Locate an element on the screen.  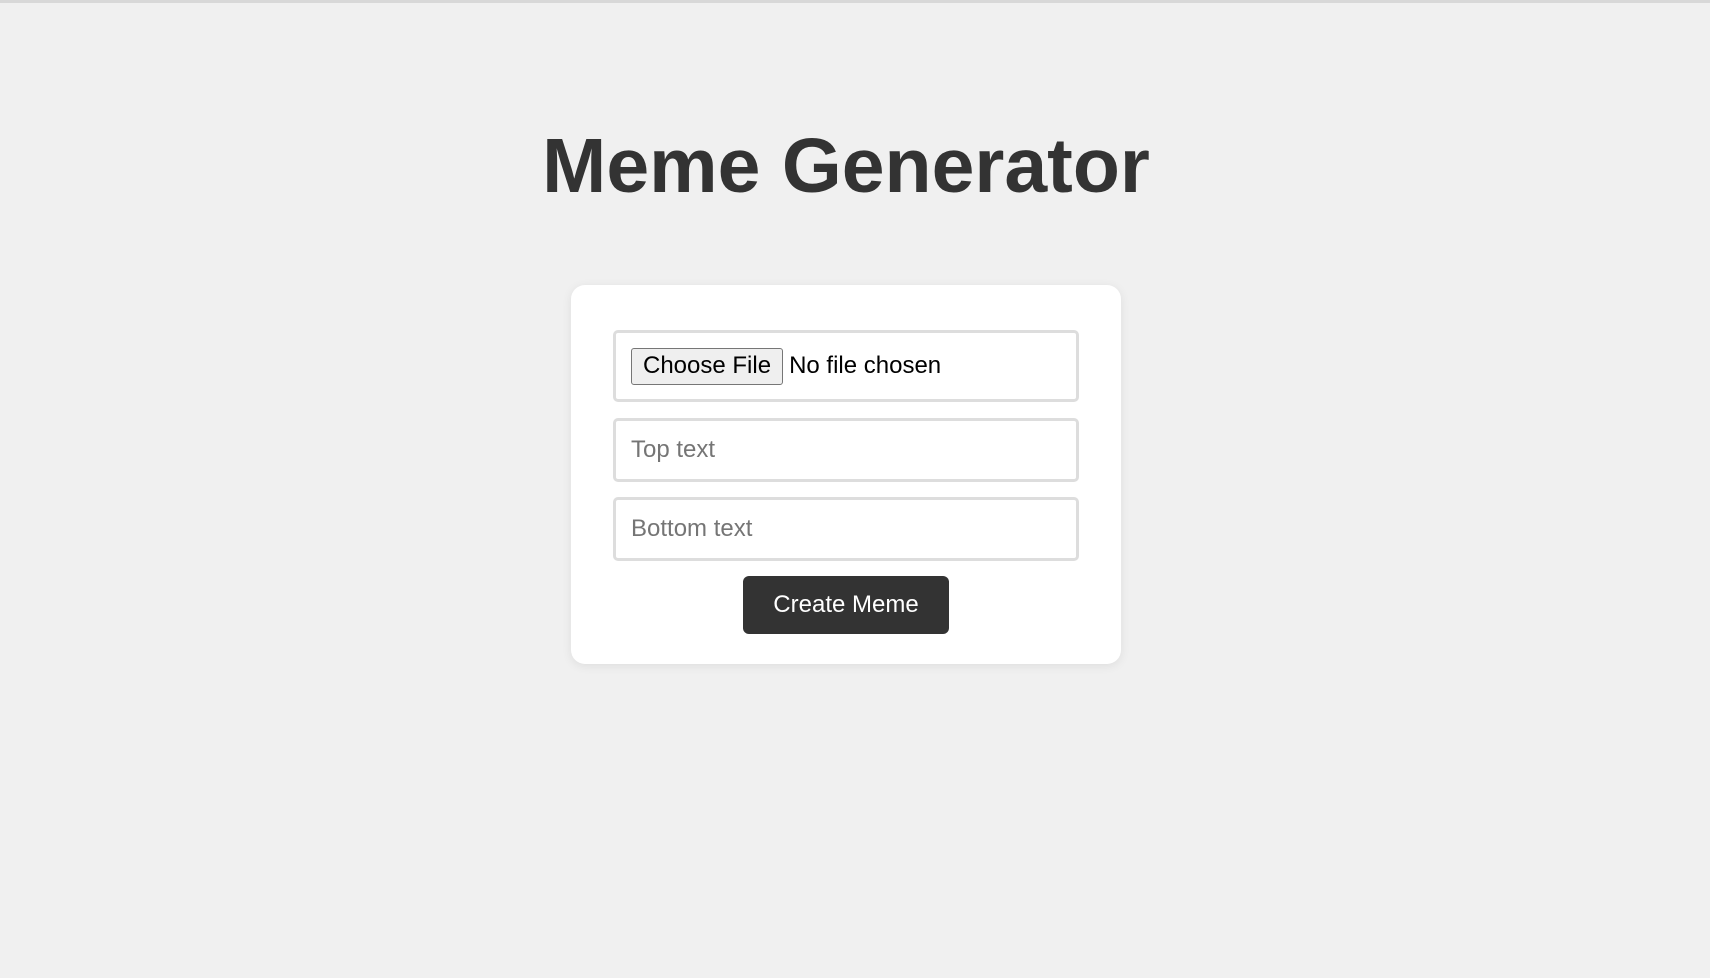
page-title: Meme Generator is located at coordinates (846, 166).